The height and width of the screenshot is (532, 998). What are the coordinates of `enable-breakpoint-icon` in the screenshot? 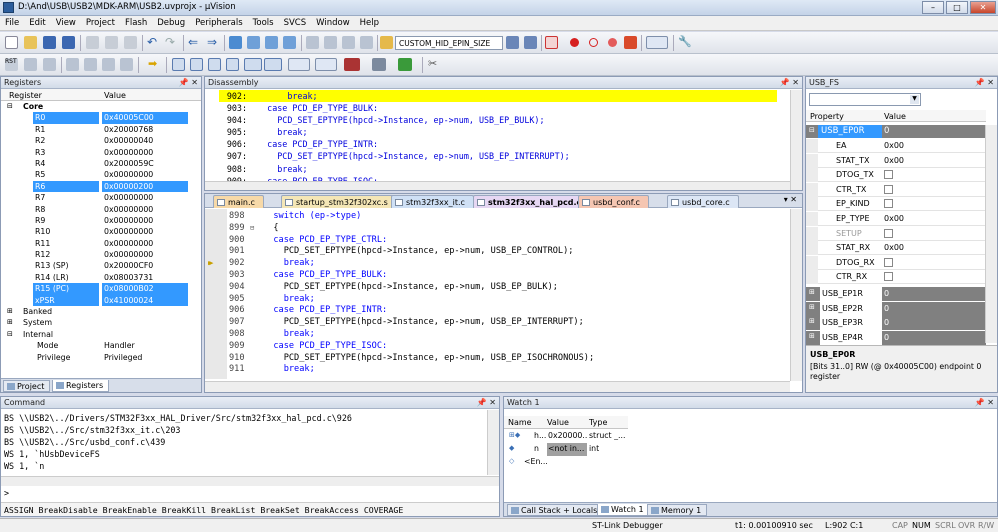 It's located at (593, 42).